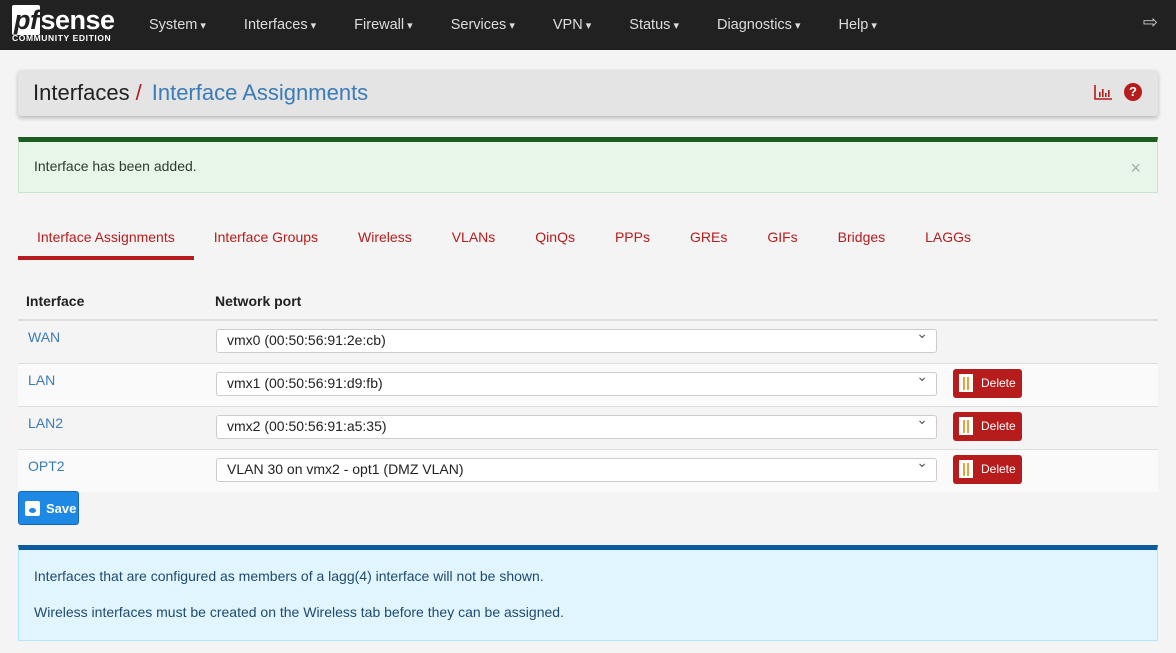  Describe the element at coordinates (632, 240) in the screenshot. I see `tab-ppps: PPPs` at that location.